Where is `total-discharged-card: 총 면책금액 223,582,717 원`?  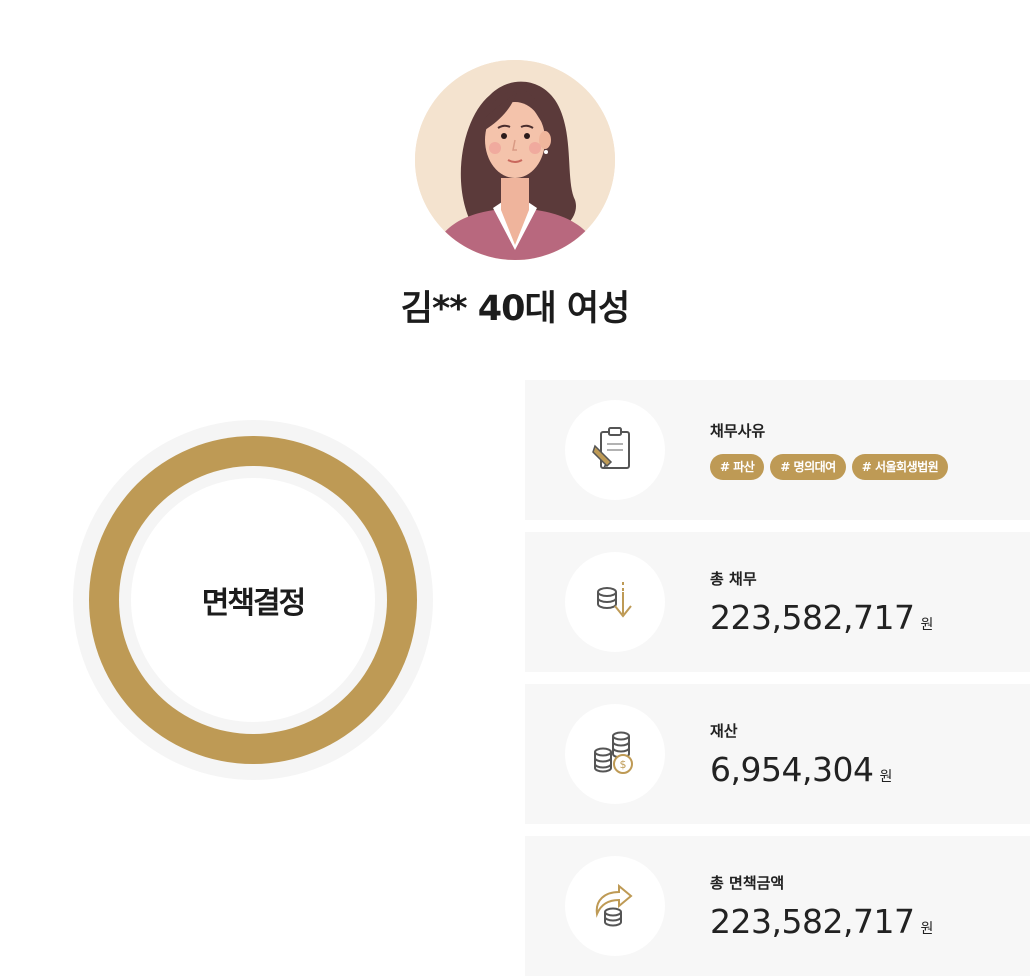 total-discharged-card: 총 면책금액 223,582,717 원 is located at coordinates (777, 906).